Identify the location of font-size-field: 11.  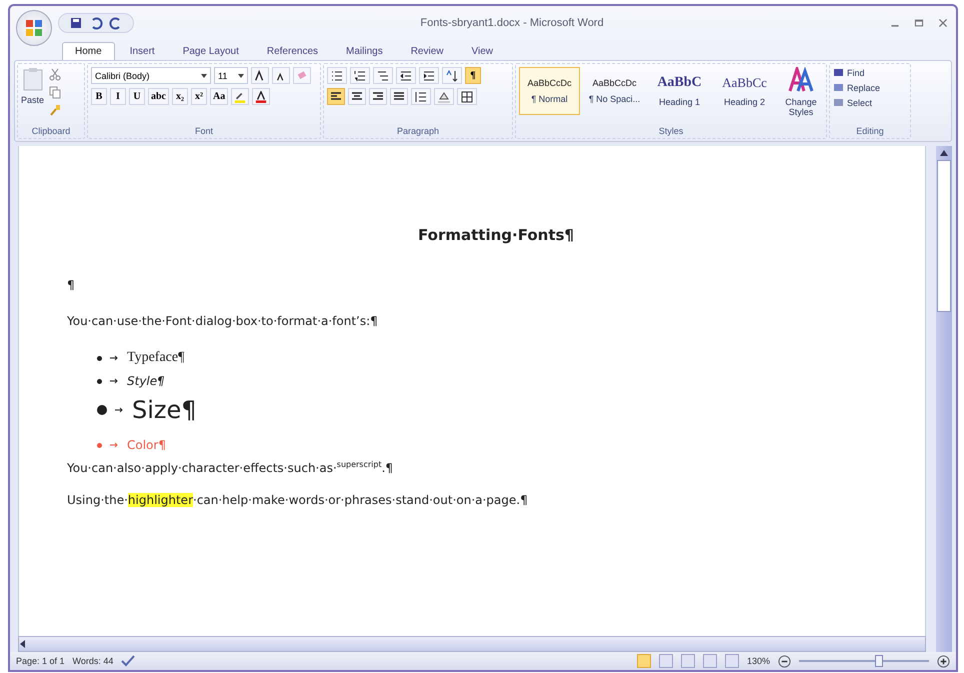
(231, 75).